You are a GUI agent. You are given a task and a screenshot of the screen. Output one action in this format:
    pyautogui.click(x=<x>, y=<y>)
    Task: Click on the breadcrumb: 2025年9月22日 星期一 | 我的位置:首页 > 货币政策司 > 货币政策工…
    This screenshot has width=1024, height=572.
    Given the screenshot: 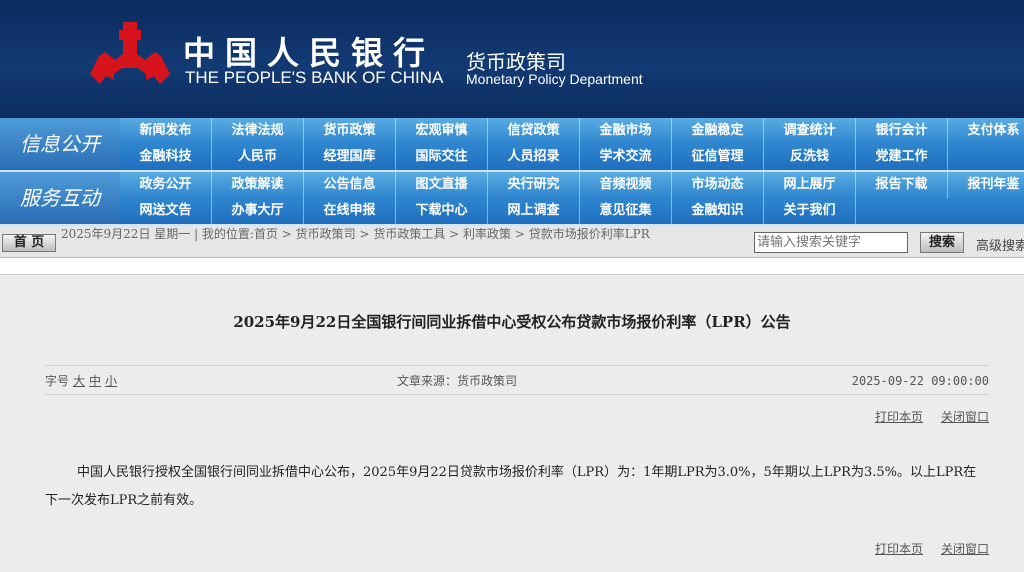 What is the action you would take?
    pyautogui.click(x=355, y=234)
    